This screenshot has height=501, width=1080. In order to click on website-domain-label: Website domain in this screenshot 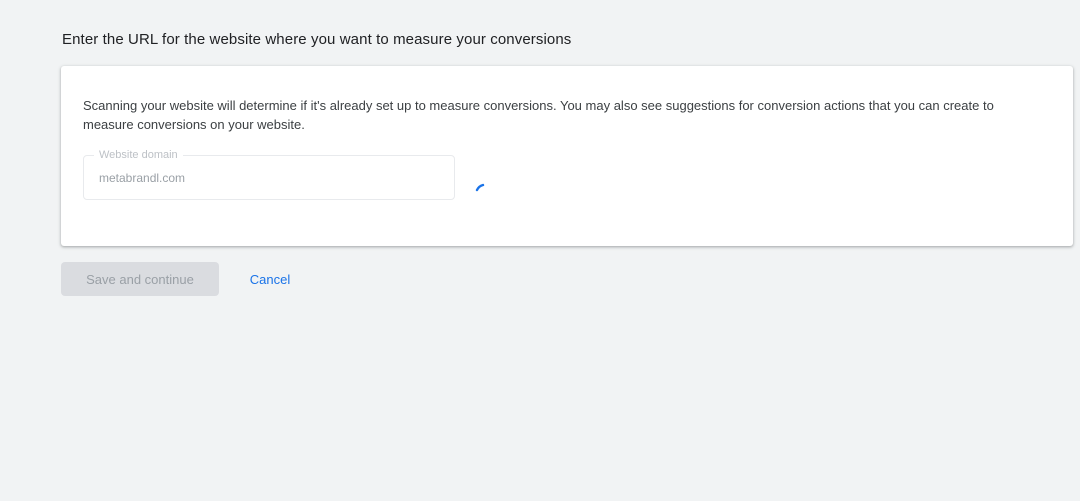, I will do `click(138, 155)`.